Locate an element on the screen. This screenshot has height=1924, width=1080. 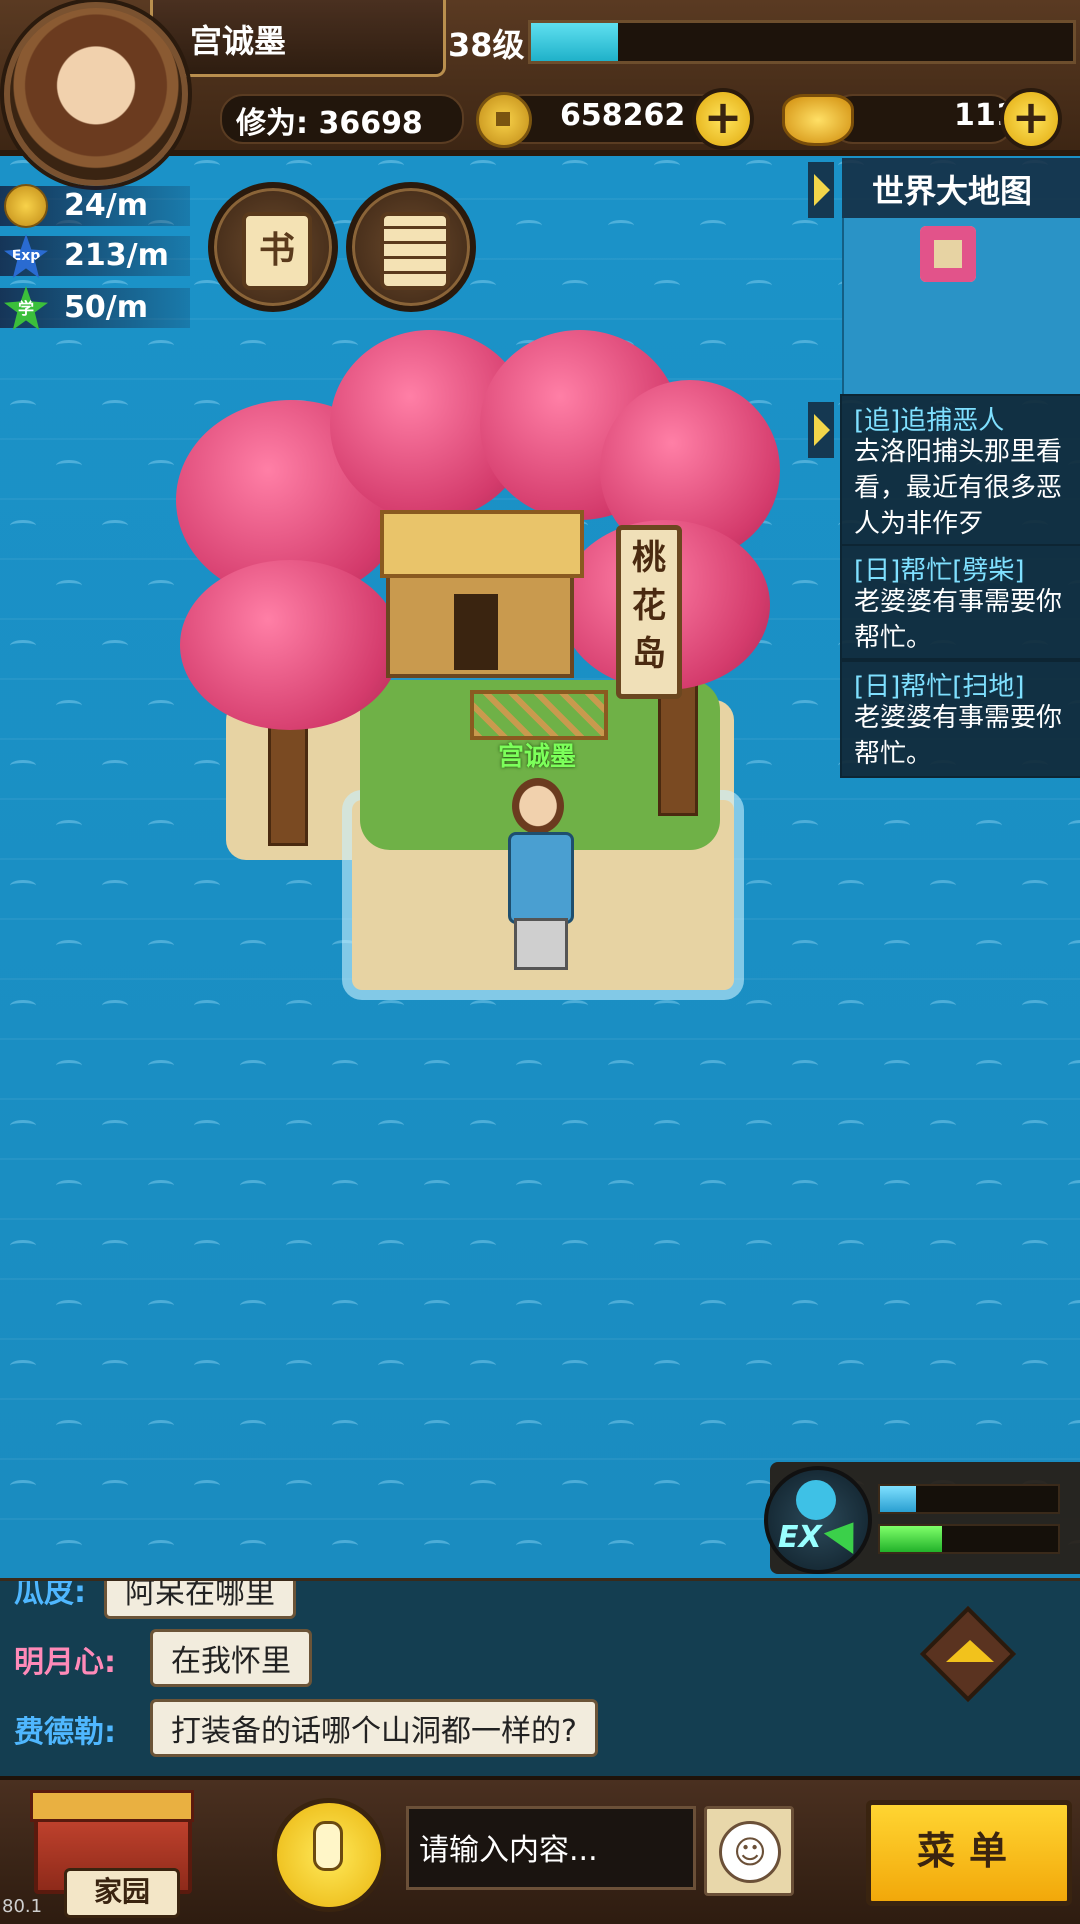
ex-bar-green is located at coordinates (969, 1539).